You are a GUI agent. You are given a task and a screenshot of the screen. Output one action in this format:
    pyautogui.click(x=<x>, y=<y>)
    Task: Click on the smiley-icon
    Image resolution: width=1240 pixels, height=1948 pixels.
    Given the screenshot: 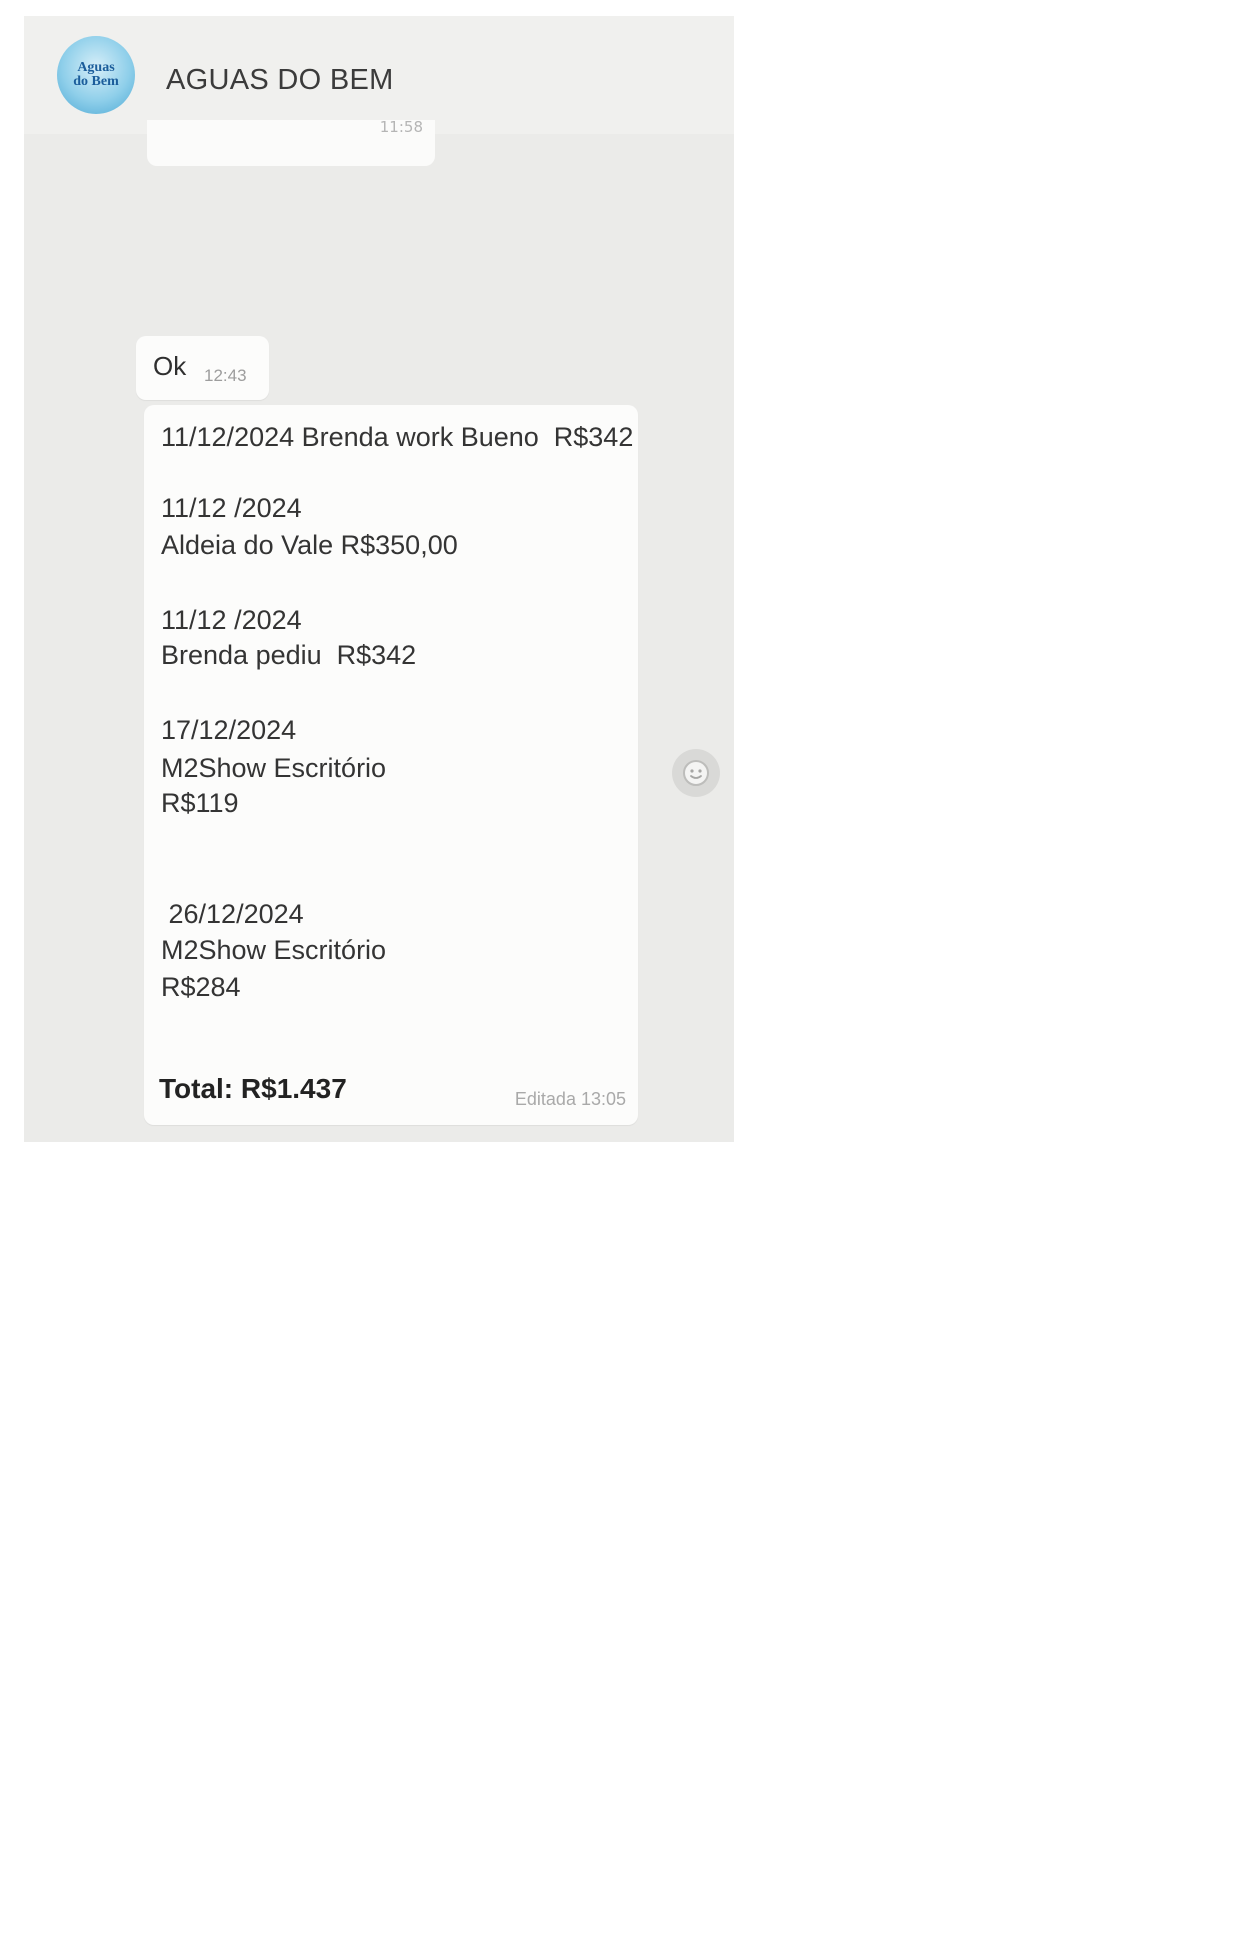 What is the action you would take?
    pyautogui.click(x=696, y=773)
    